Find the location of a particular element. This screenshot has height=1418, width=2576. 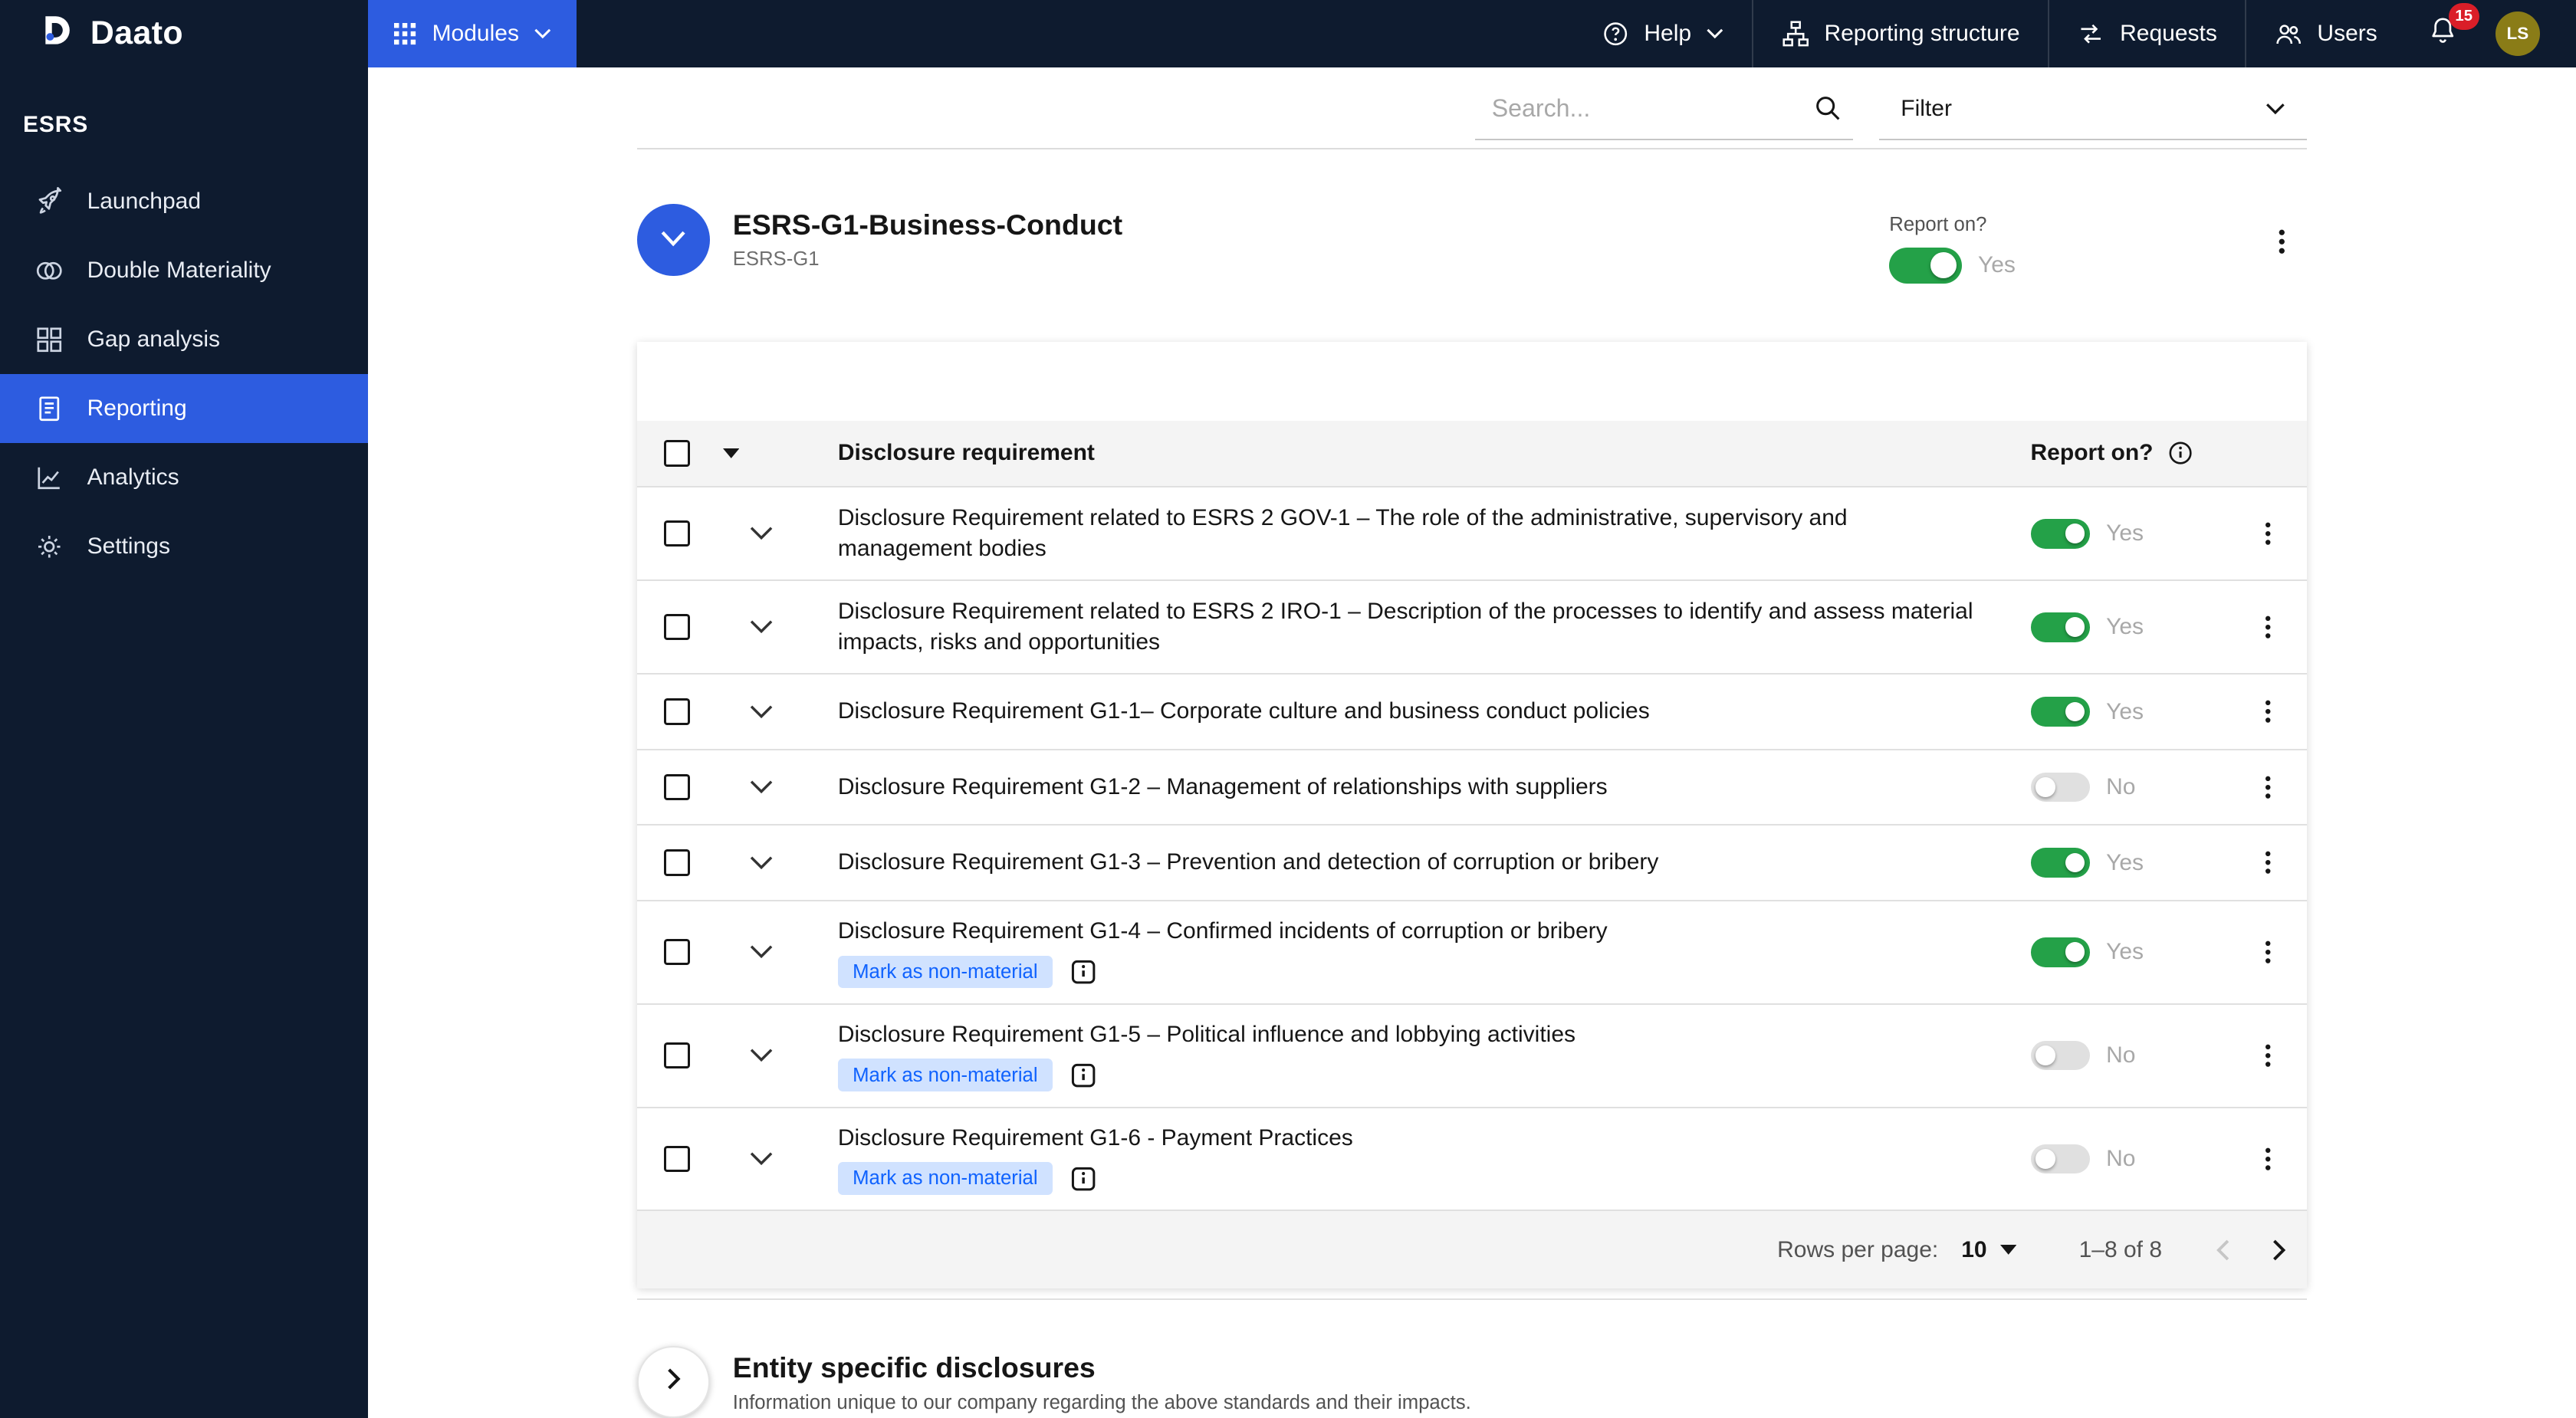

user-avatar: LS is located at coordinates (2518, 33).